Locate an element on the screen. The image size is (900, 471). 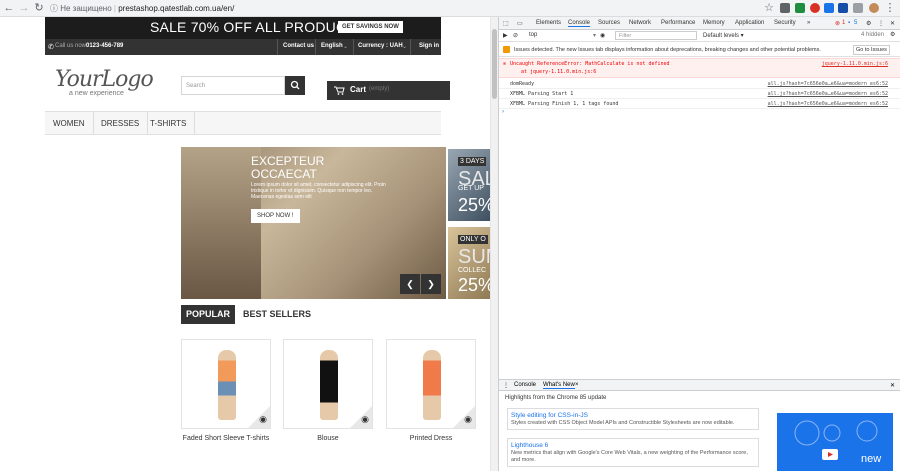
tab-console: Console is located at coordinates (579, 23).